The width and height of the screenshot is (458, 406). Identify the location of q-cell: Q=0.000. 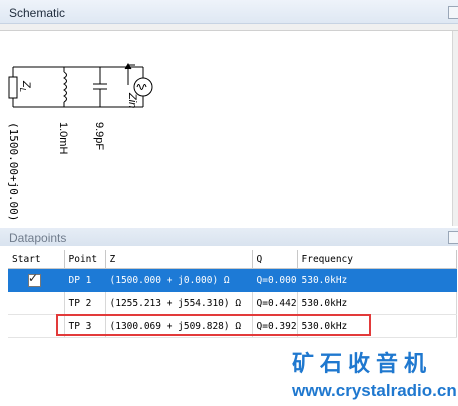
(275, 280).